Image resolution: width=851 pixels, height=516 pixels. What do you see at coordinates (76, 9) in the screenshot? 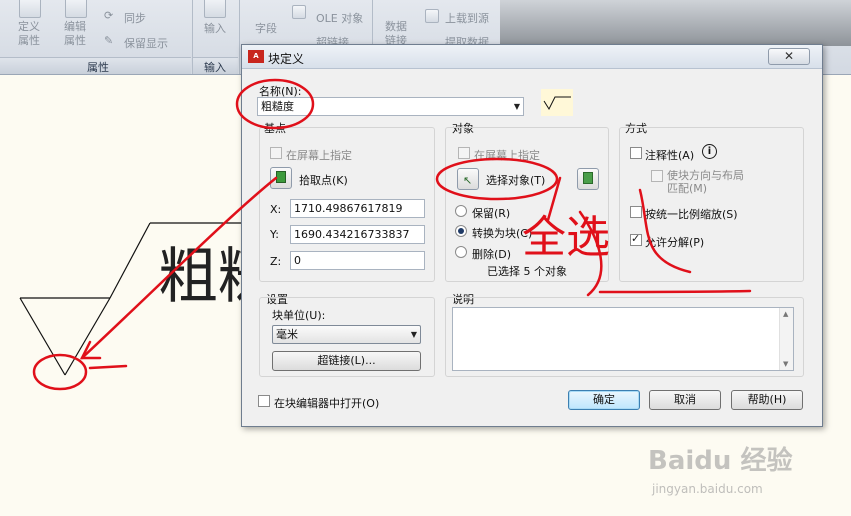
I see `edit-attribute-icon` at bounding box center [76, 9].